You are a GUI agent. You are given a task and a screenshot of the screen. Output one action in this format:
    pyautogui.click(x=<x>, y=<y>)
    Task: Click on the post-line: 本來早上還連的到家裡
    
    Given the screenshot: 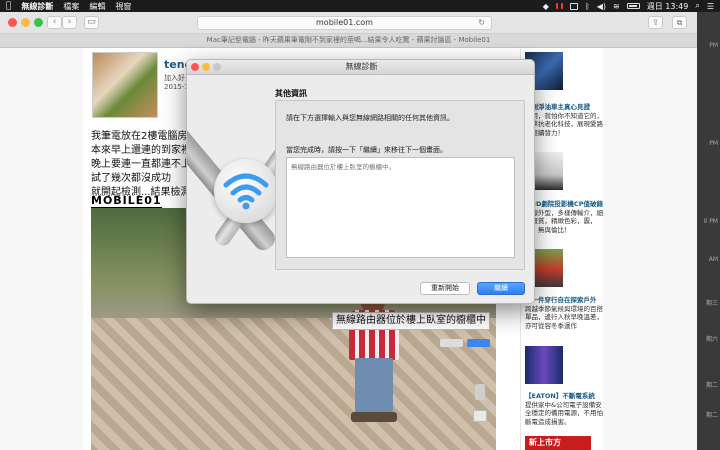 What is the action you would take?
    pyautogui.click(x=141, y=150)
    